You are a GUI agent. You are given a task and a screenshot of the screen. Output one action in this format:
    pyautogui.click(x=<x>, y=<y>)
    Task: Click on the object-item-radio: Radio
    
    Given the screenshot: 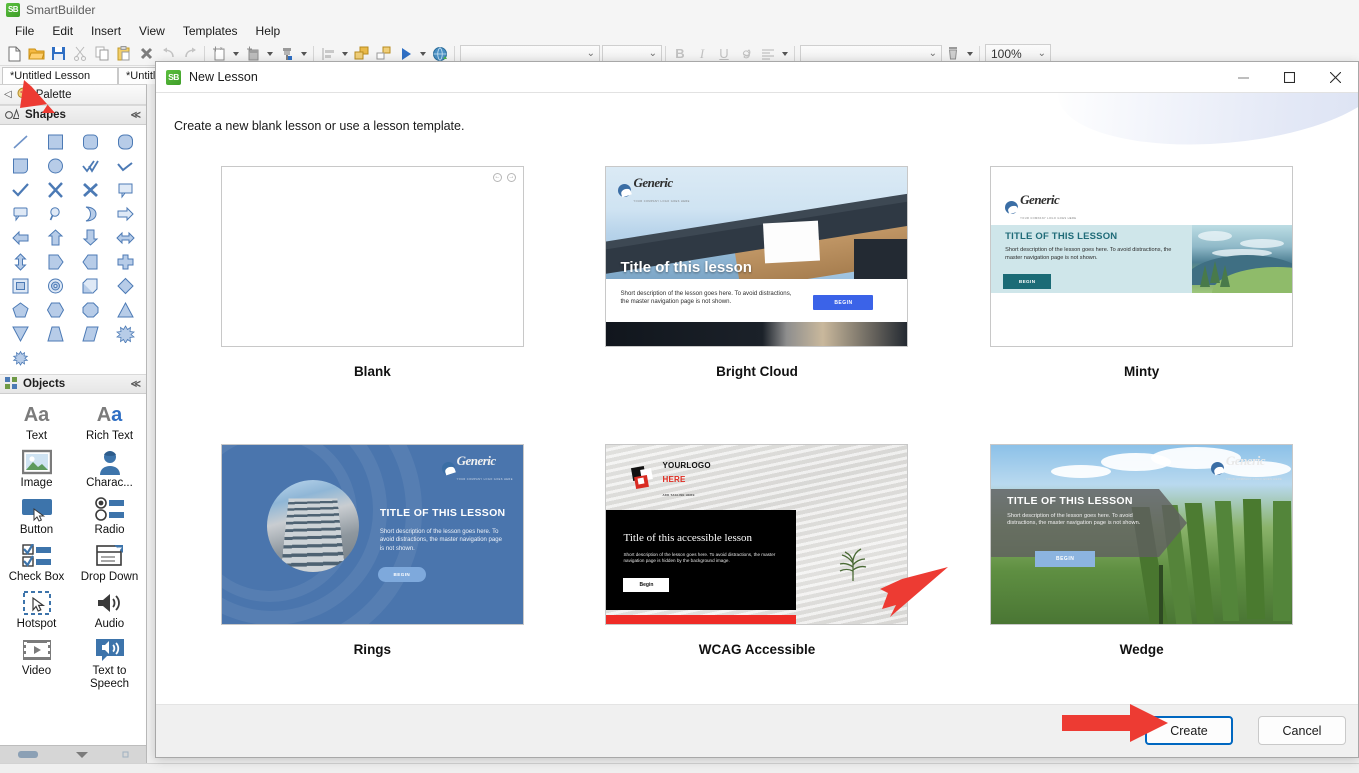 What is the action you would take?
    pyautogui.click(x=109, y=515)
    